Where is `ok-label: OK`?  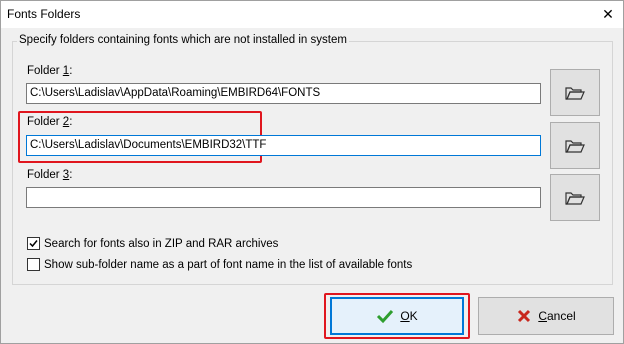
ok-label: OK is located at coordinates (409, 316).